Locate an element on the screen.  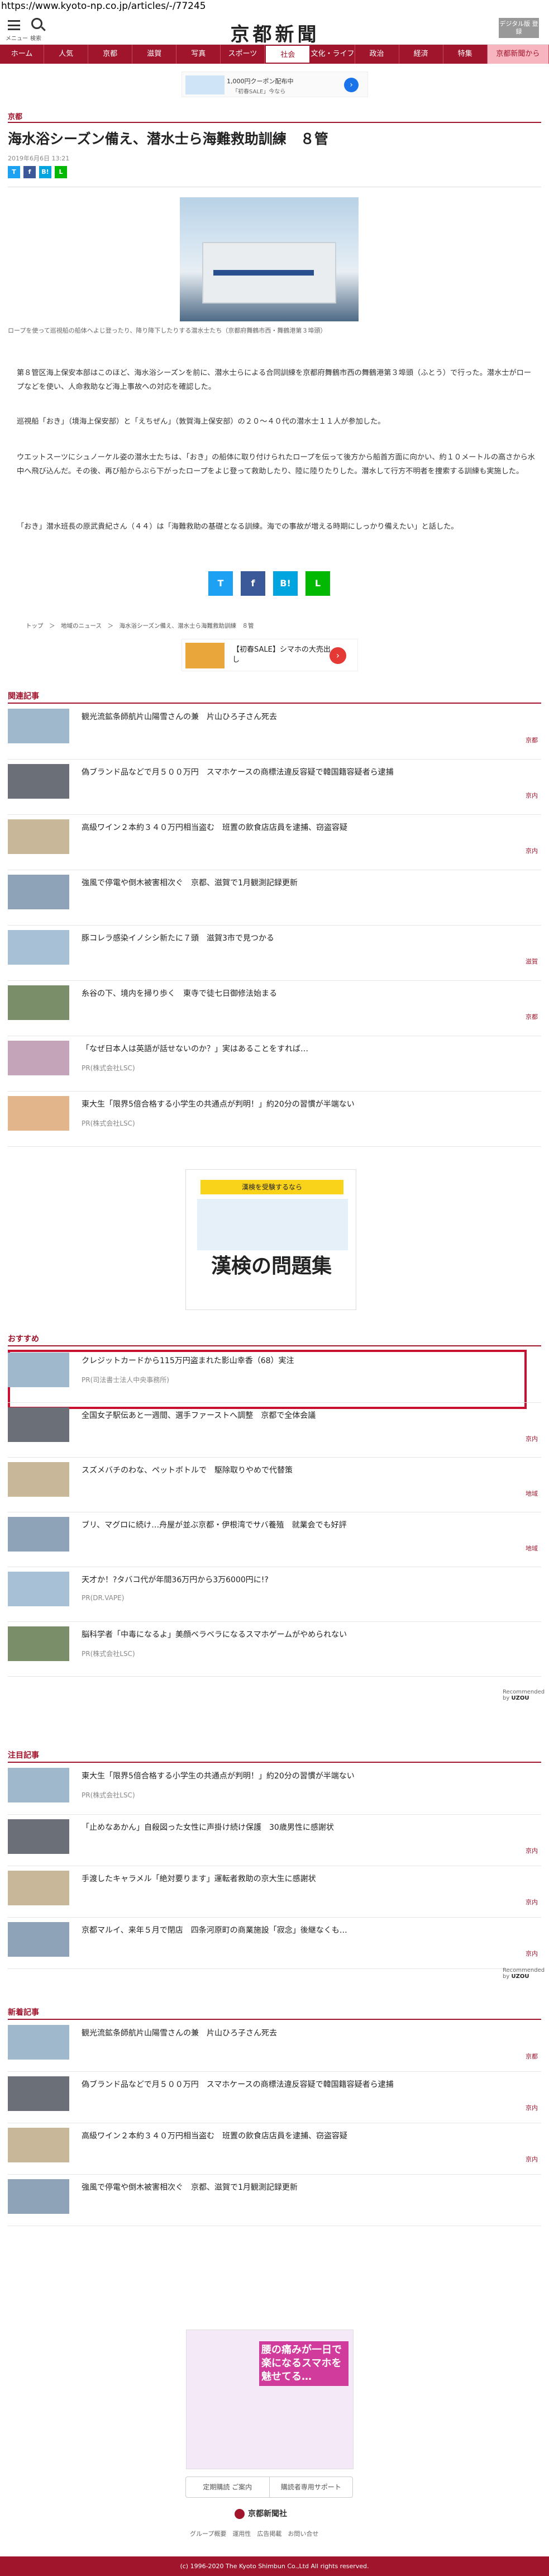
nav-item-photo: 写真 is located at coordinates (198, 54).